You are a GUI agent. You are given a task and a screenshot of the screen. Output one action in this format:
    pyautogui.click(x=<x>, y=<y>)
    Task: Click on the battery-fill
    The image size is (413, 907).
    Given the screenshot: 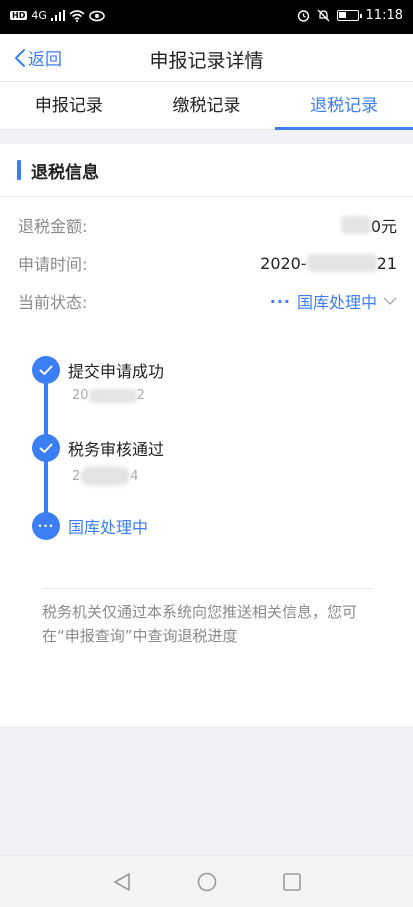 What is the action you would take?
    pyautogui.click(x=342, y=15)
    